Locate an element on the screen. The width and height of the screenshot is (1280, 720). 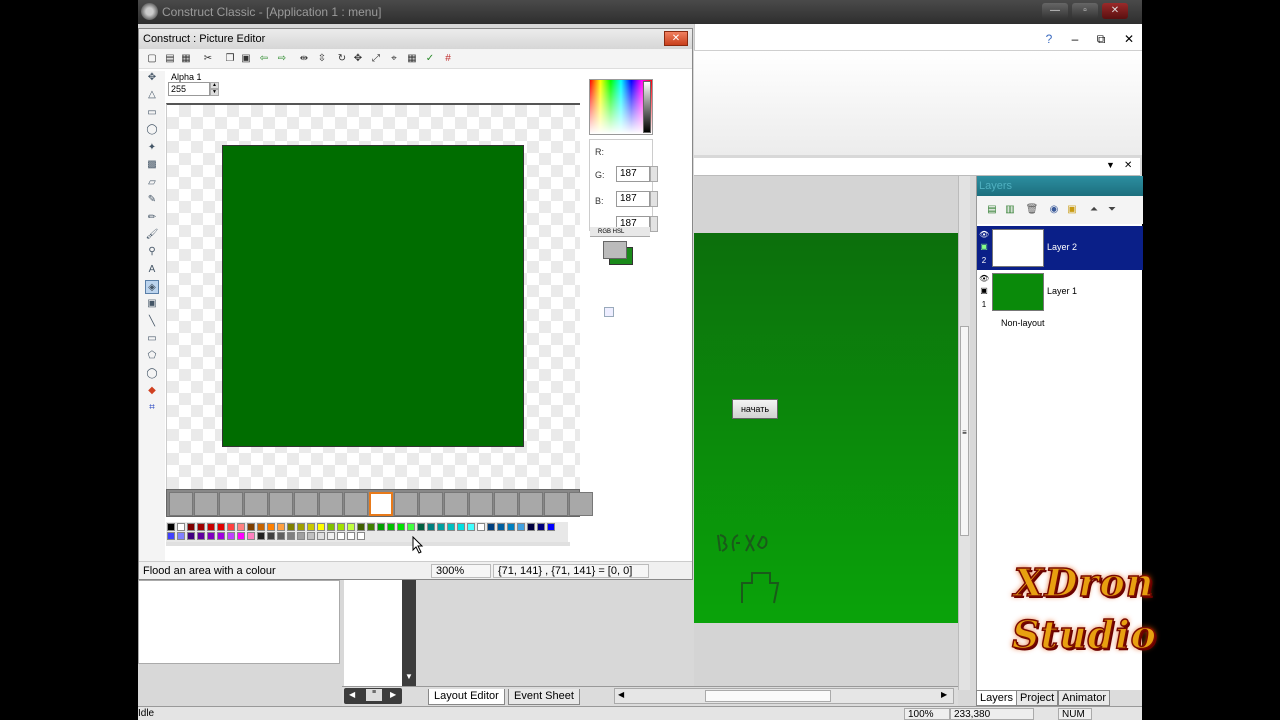
scrollbar-thumb: ≡ is located at coordinates (374, 695).